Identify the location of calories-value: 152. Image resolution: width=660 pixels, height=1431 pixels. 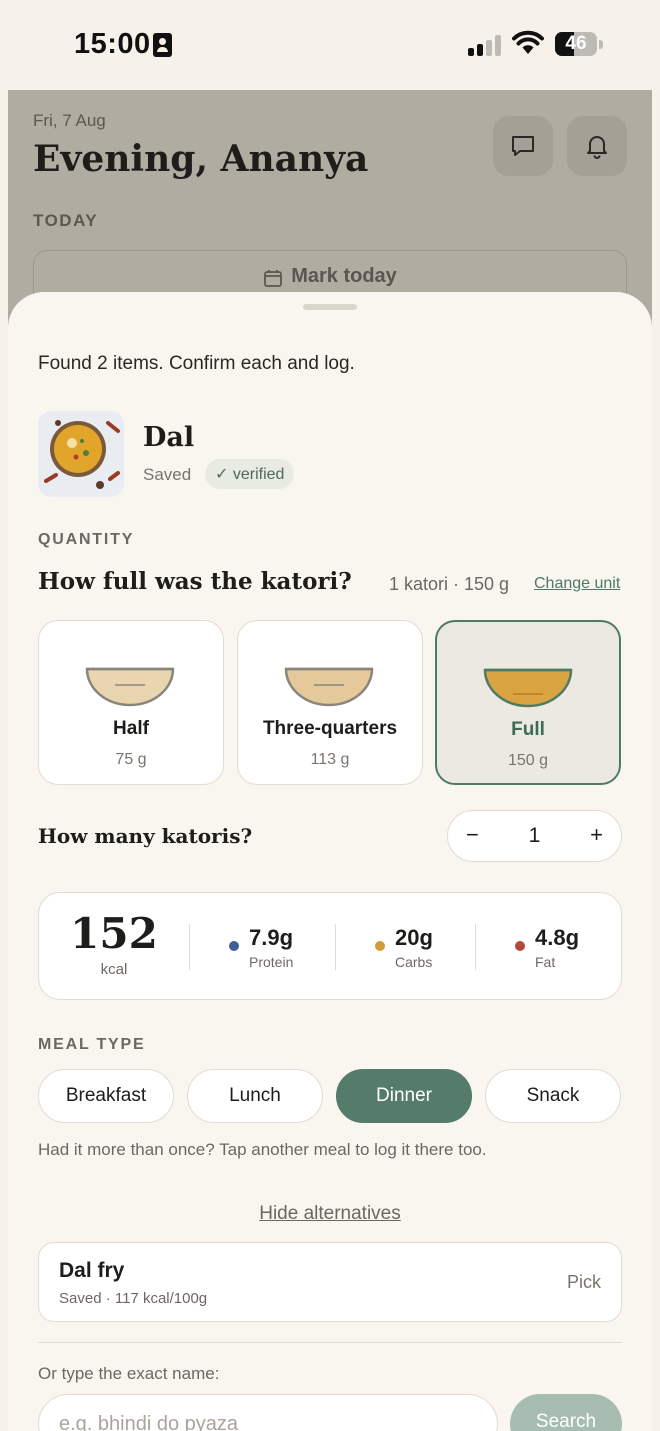
(114, 933).